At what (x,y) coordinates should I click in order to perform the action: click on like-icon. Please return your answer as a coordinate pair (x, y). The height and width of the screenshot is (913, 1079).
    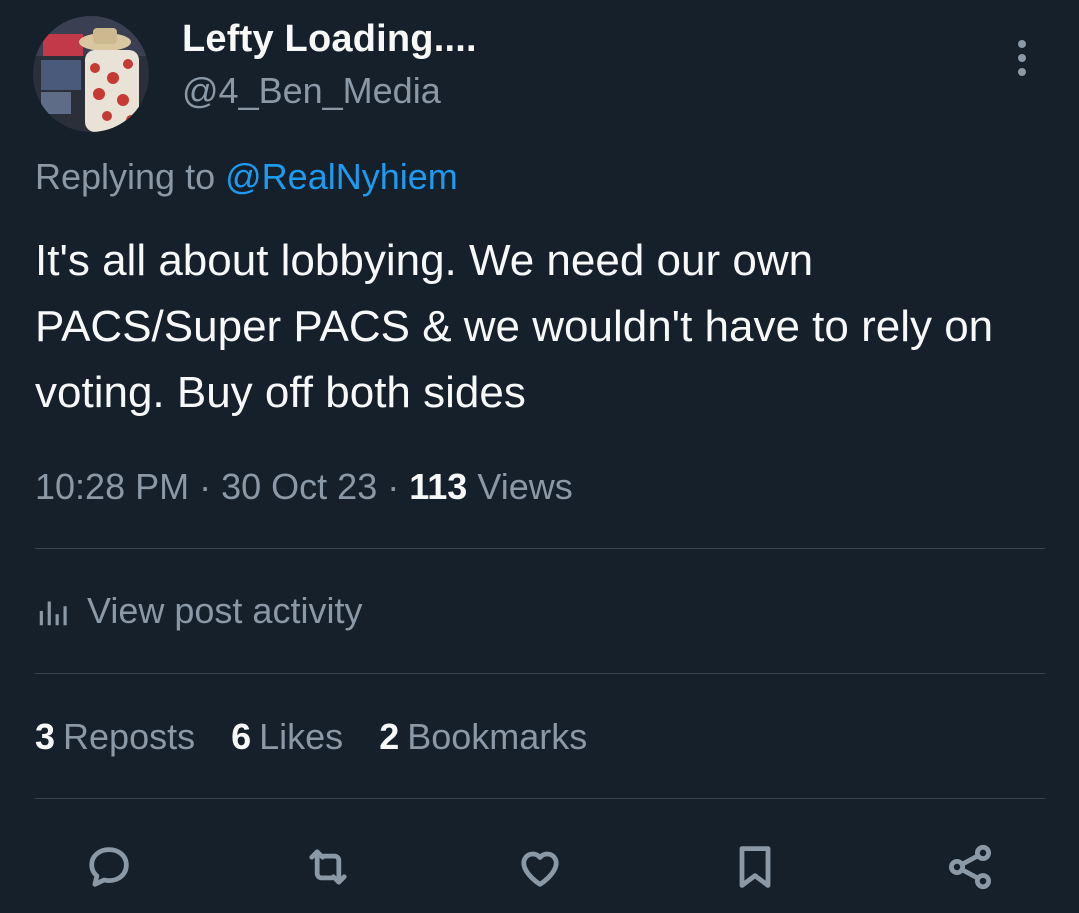
    Looking at the image, I should click on (540, 869).